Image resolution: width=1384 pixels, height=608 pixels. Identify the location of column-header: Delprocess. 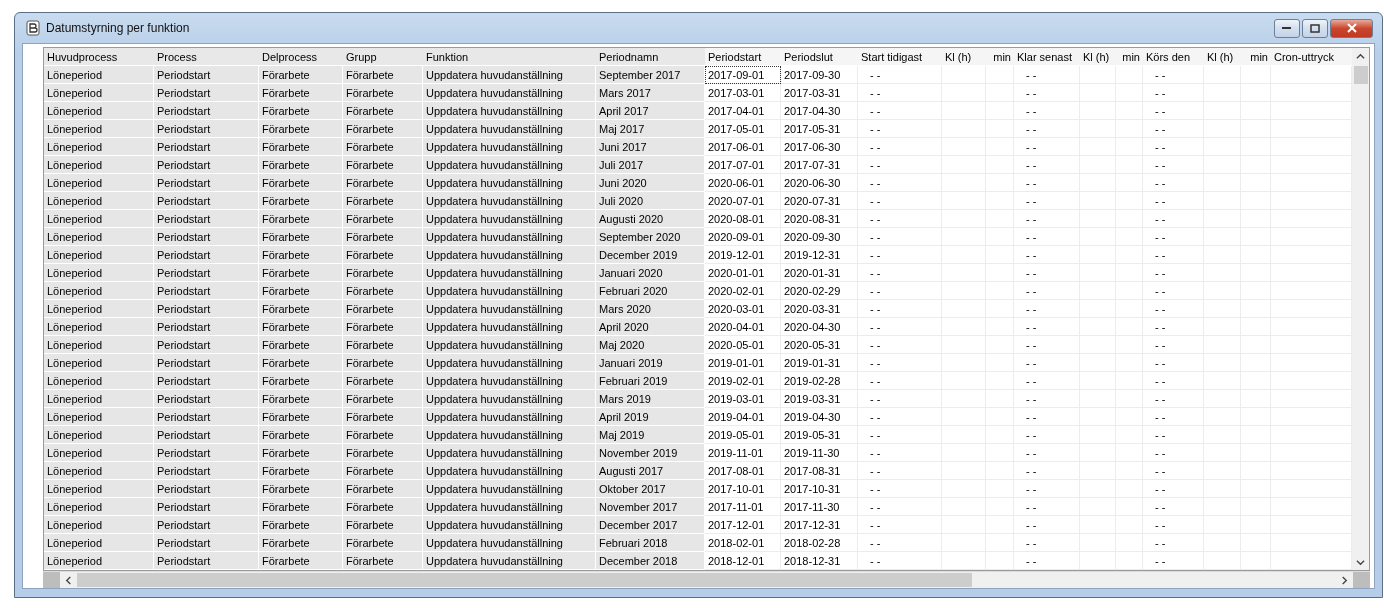
(301, 56).